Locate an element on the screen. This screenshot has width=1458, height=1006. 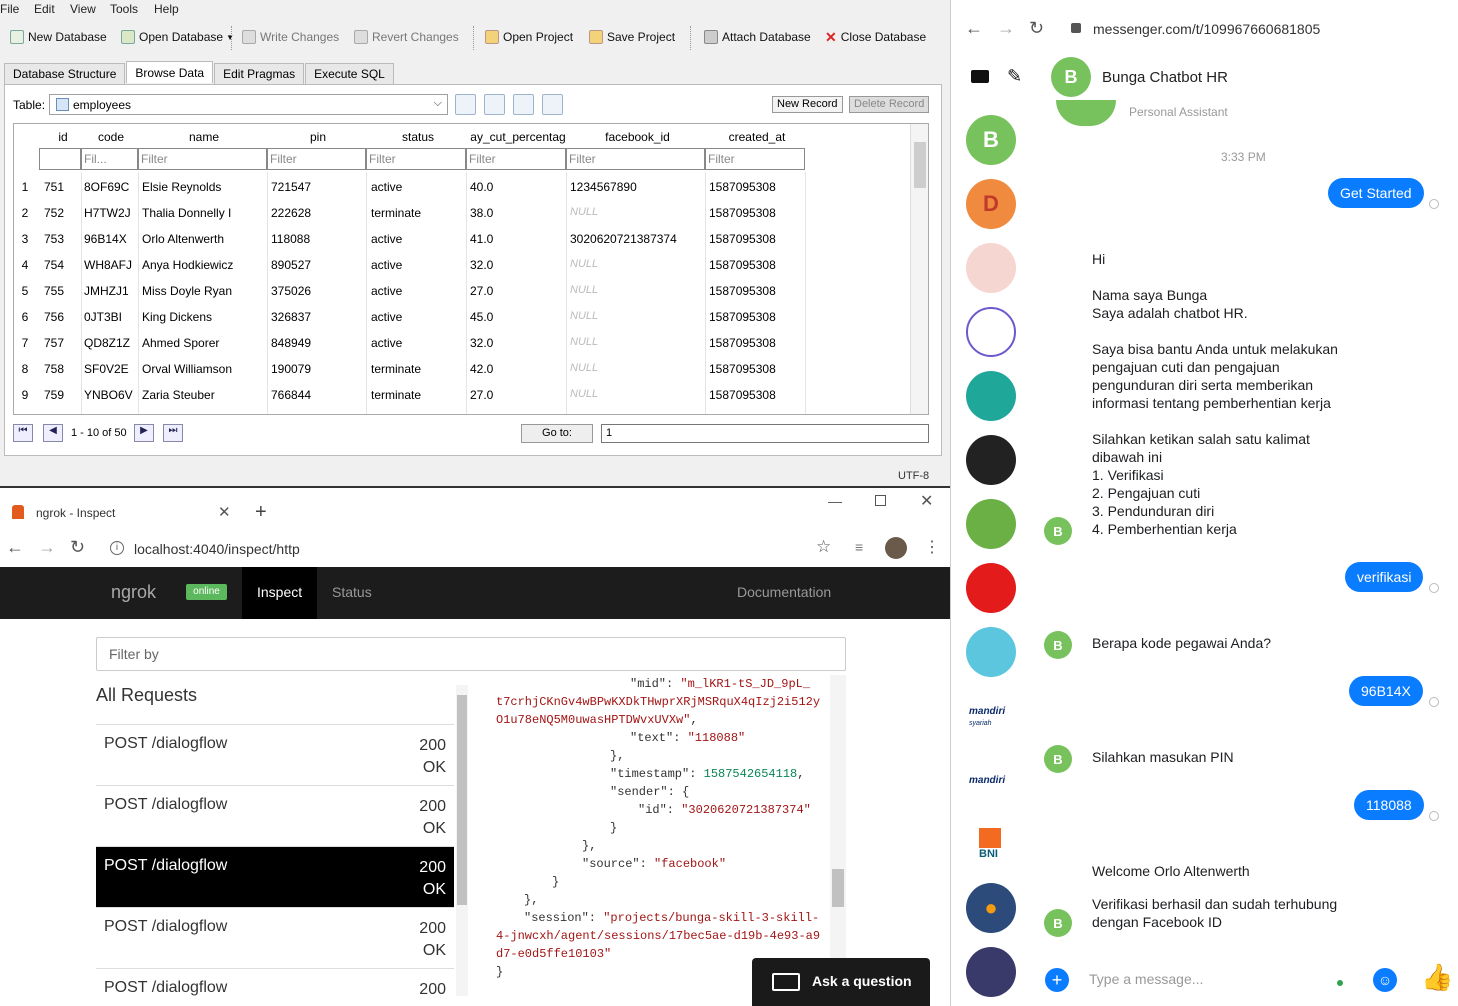
nav-inspect: Inspect is located at coordinates (280, 593).